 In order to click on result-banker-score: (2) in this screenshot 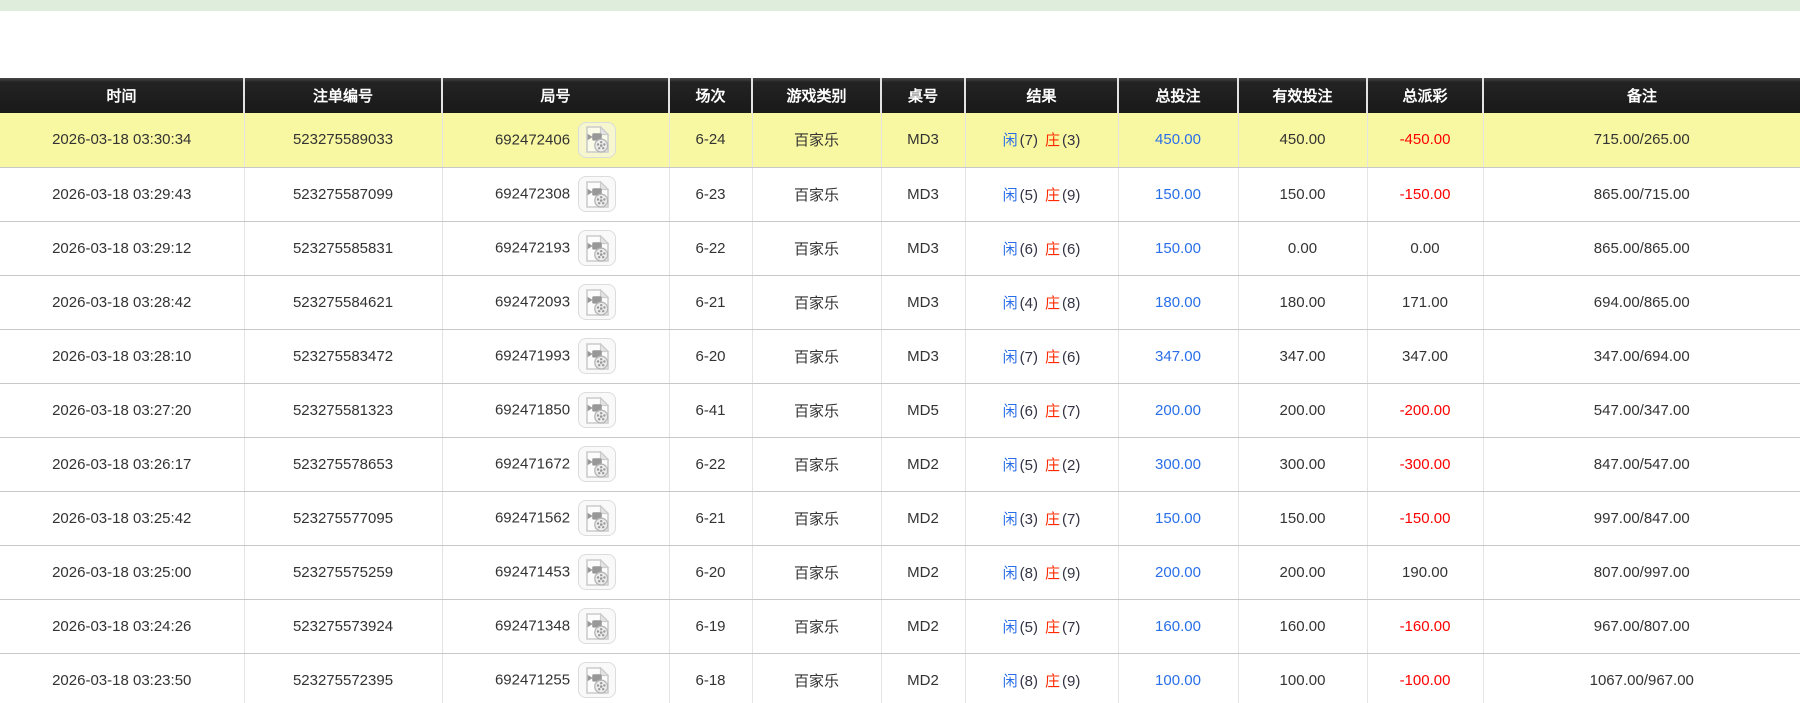, I will do `click(1071, 465)`.